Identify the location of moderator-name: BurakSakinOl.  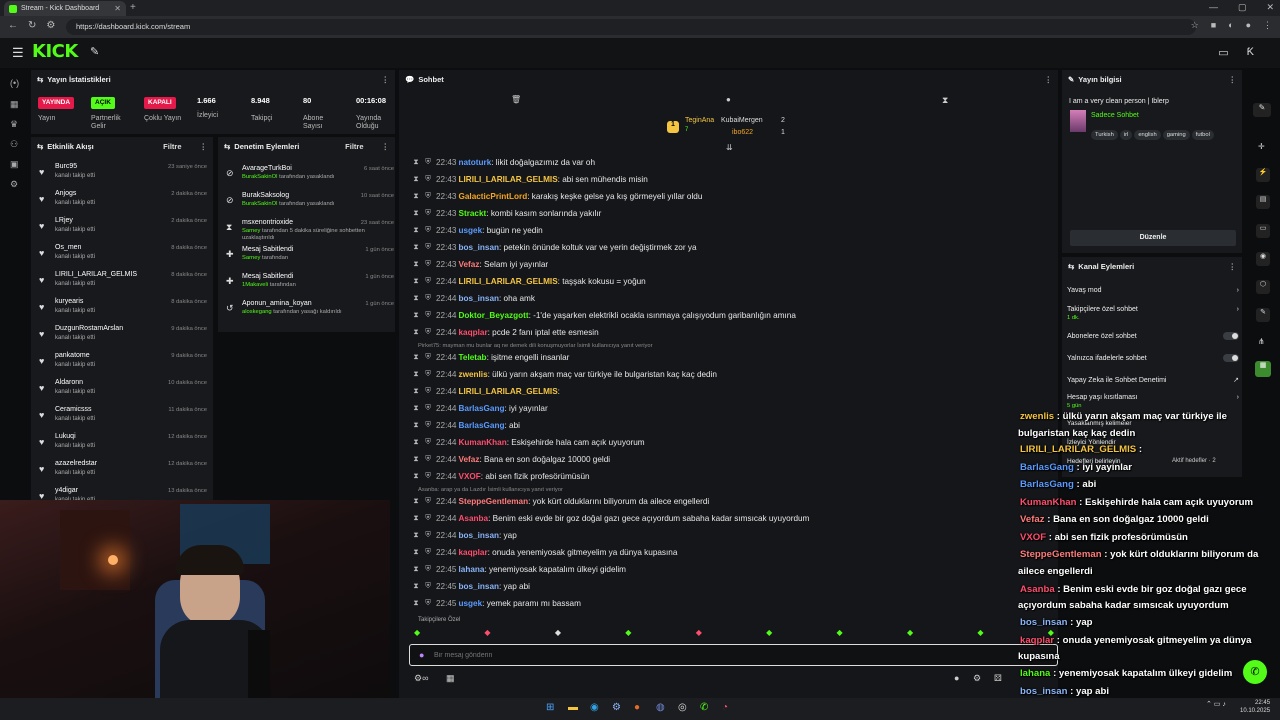
(259, 177).